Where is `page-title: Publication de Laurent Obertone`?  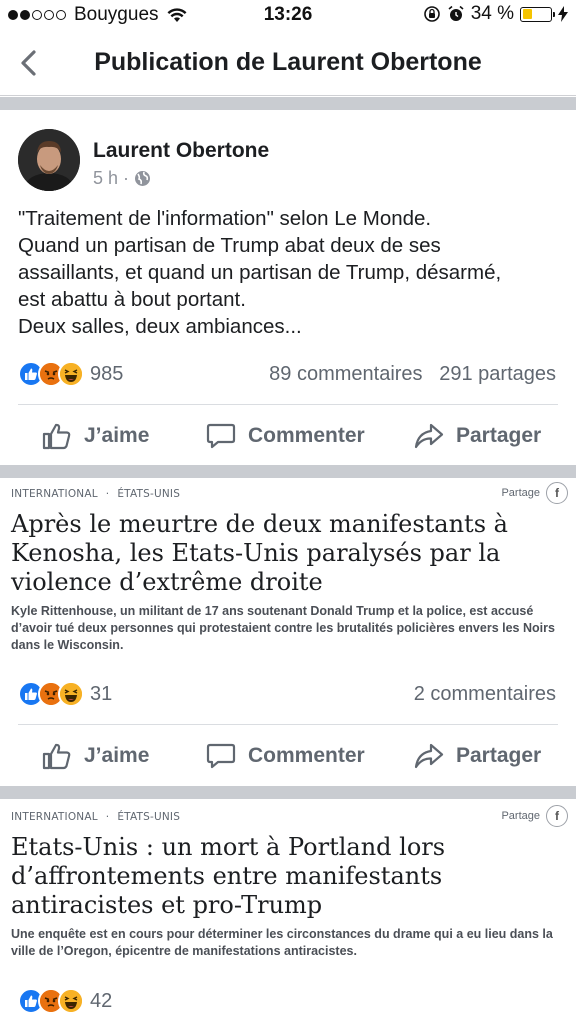
page-title: Publication de Laurent Obertone is located at coordinates (288, 62).